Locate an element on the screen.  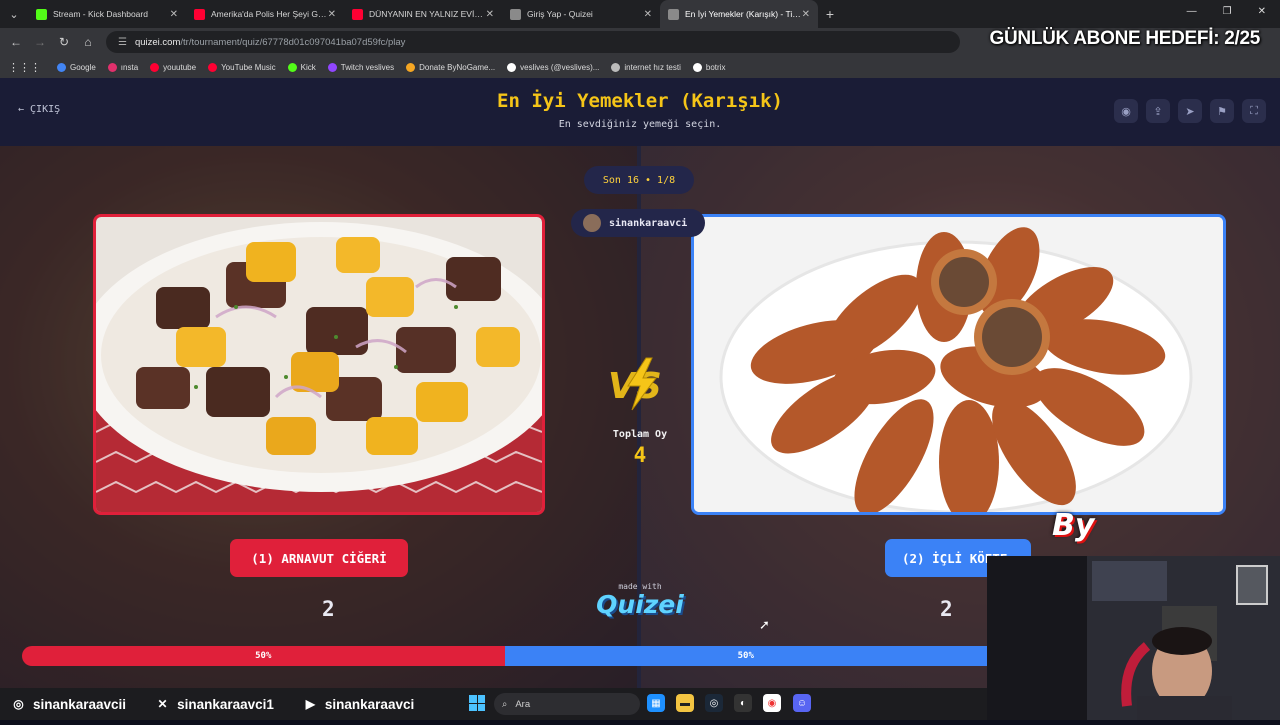
total-votes-value: 4 is located at coordinates (640, 455).